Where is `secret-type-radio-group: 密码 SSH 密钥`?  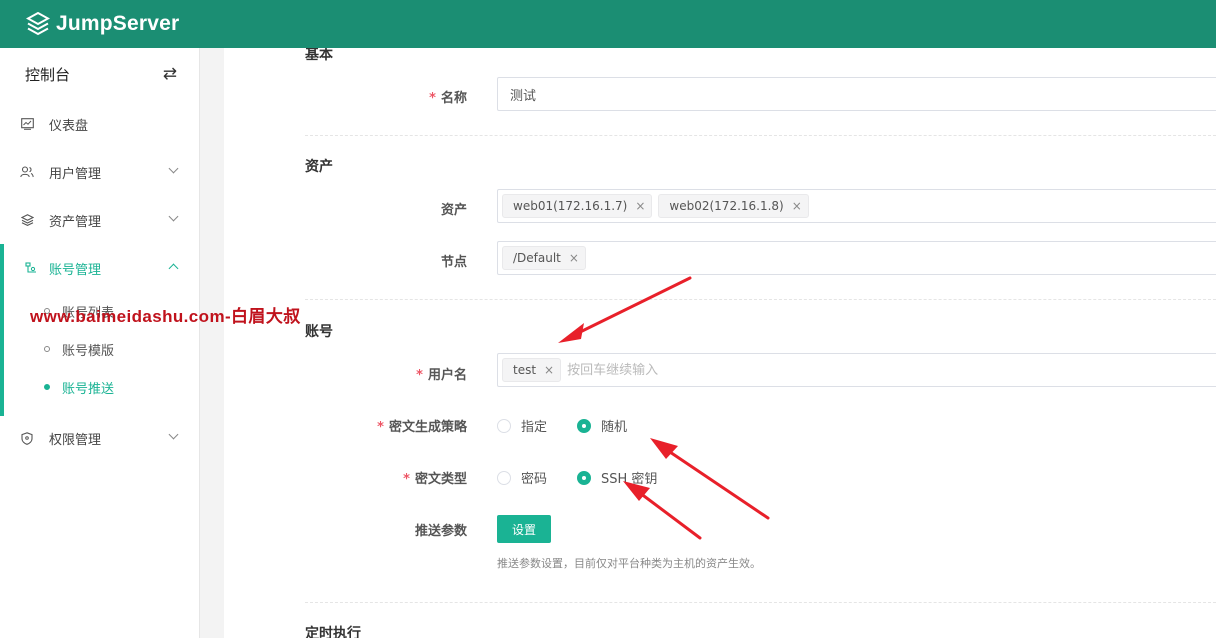
secret-type-radio-group: 密码 SSH 密钥 is located at coordinates (592, 477).